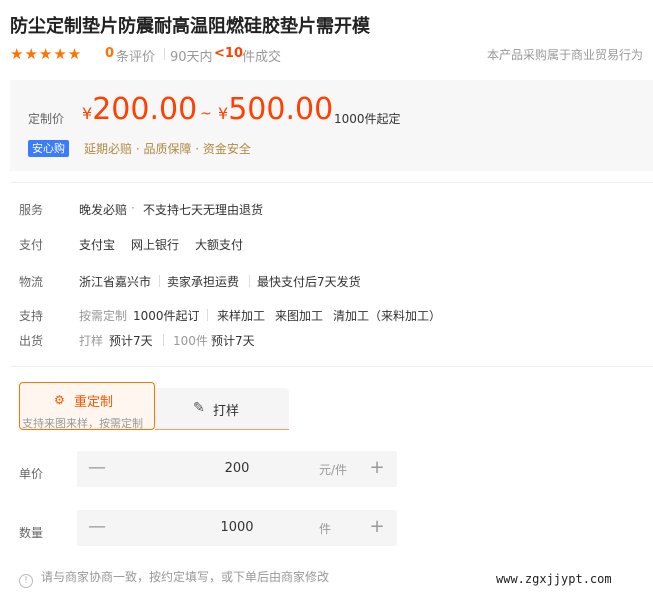 This screenshot has height=603, width=653. Describe the element at coordinates (319, 244) in the screenshot. I see `payment-row: 支付 支付宝 网上银行 大额支付` at that location.